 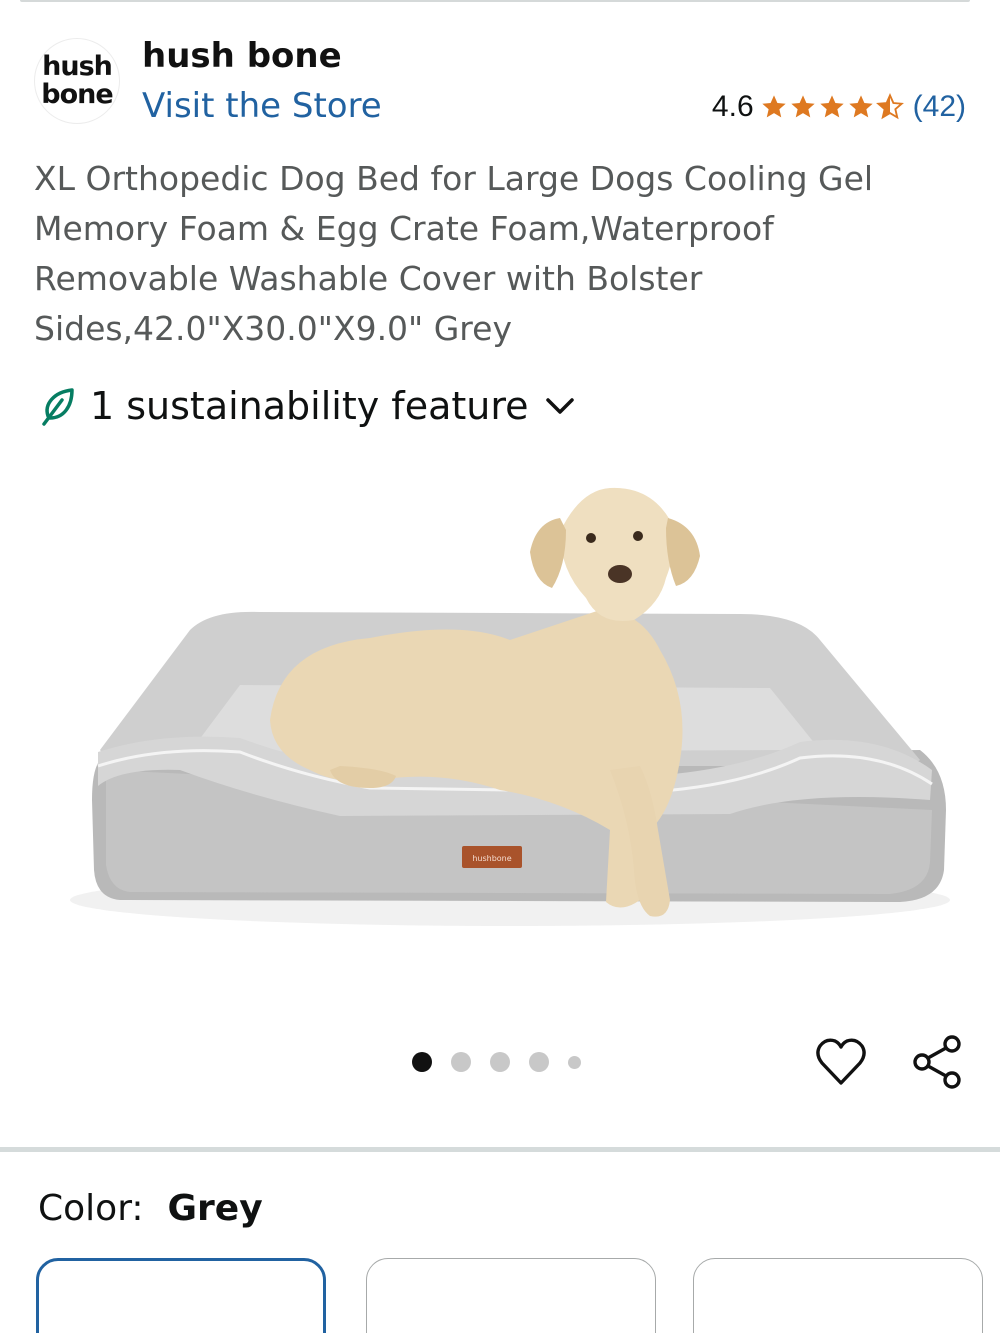 What do you see at coordinates (937, 1062) in the screenshot?
I see `share-icon` at bounding box center [937, 1062].